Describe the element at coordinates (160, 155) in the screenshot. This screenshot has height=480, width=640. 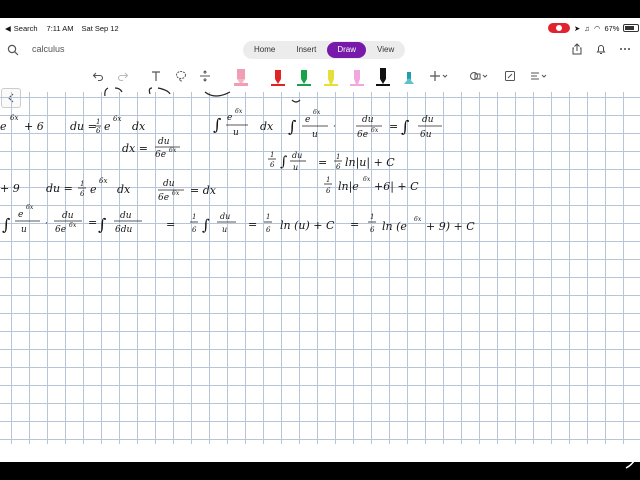
I see `ink-6e6x: 6e` at that location.